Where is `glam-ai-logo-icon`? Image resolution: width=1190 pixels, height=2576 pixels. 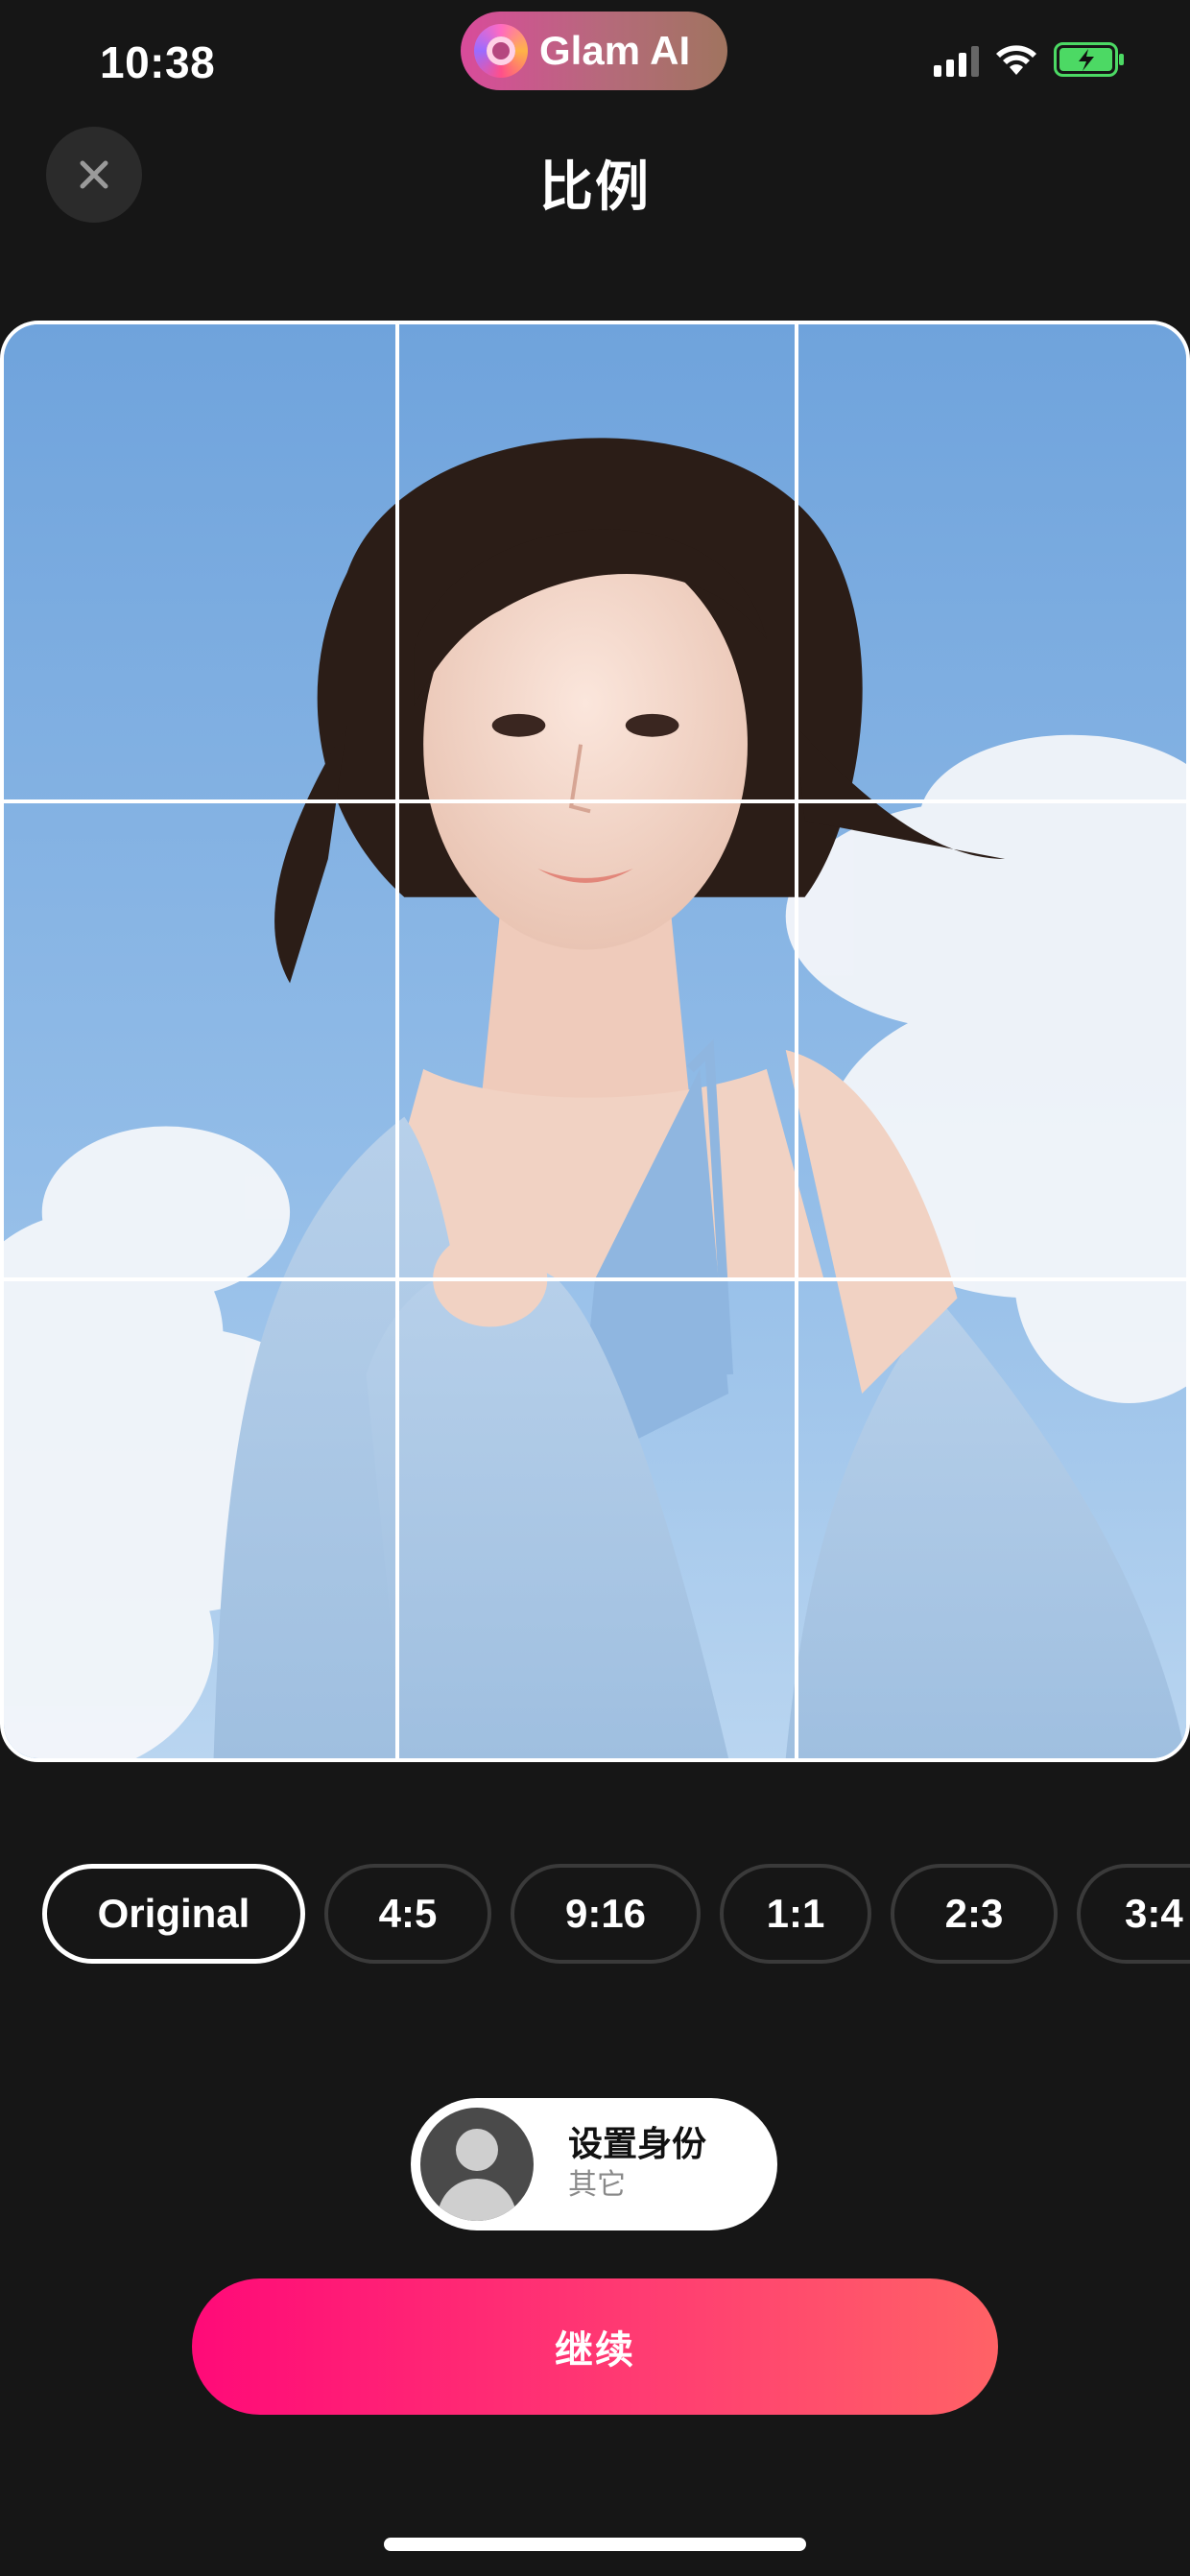 glam-ai-logo-icon is located at coordinates (501, 51).